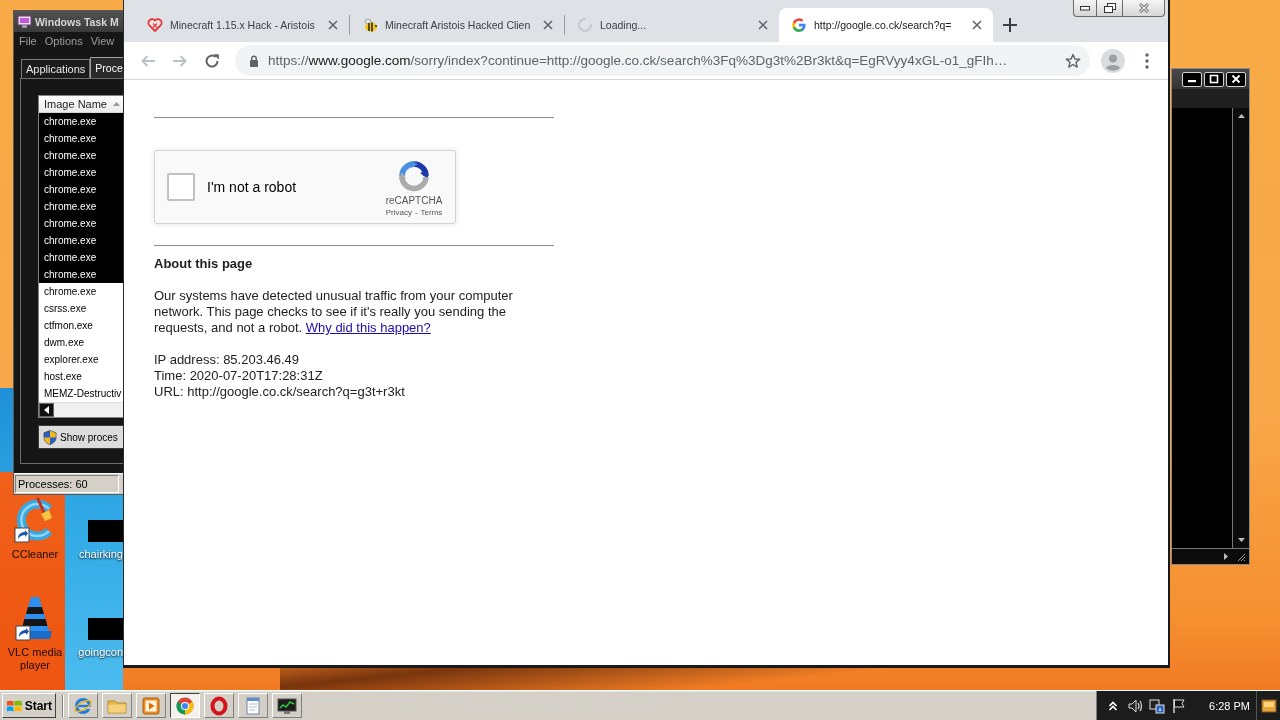  What do you see at coordinates (254, 60) in the screenshot?
I see `lock-icon` at bounding box center [254, 60].